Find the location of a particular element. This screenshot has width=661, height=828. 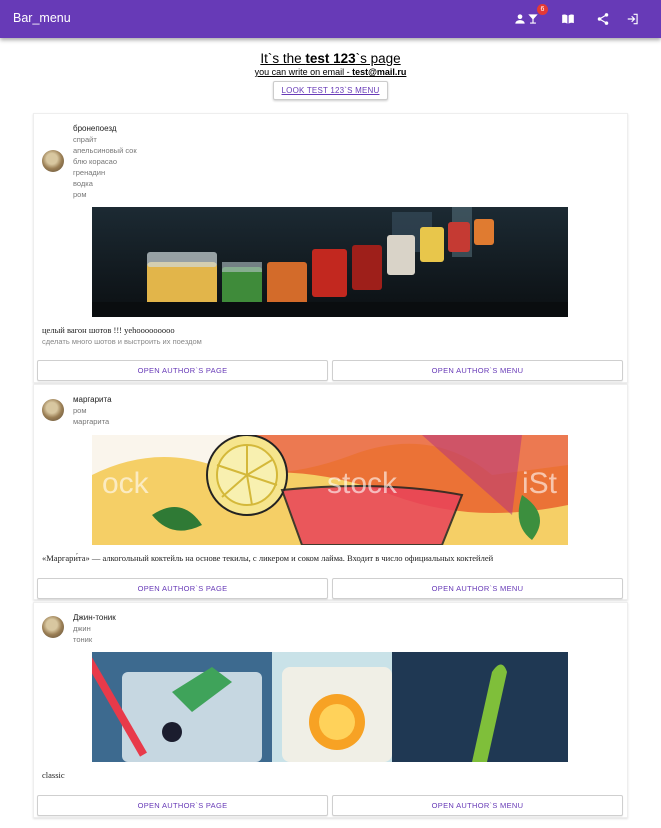

share-icon is located at coordinates (603, 19).